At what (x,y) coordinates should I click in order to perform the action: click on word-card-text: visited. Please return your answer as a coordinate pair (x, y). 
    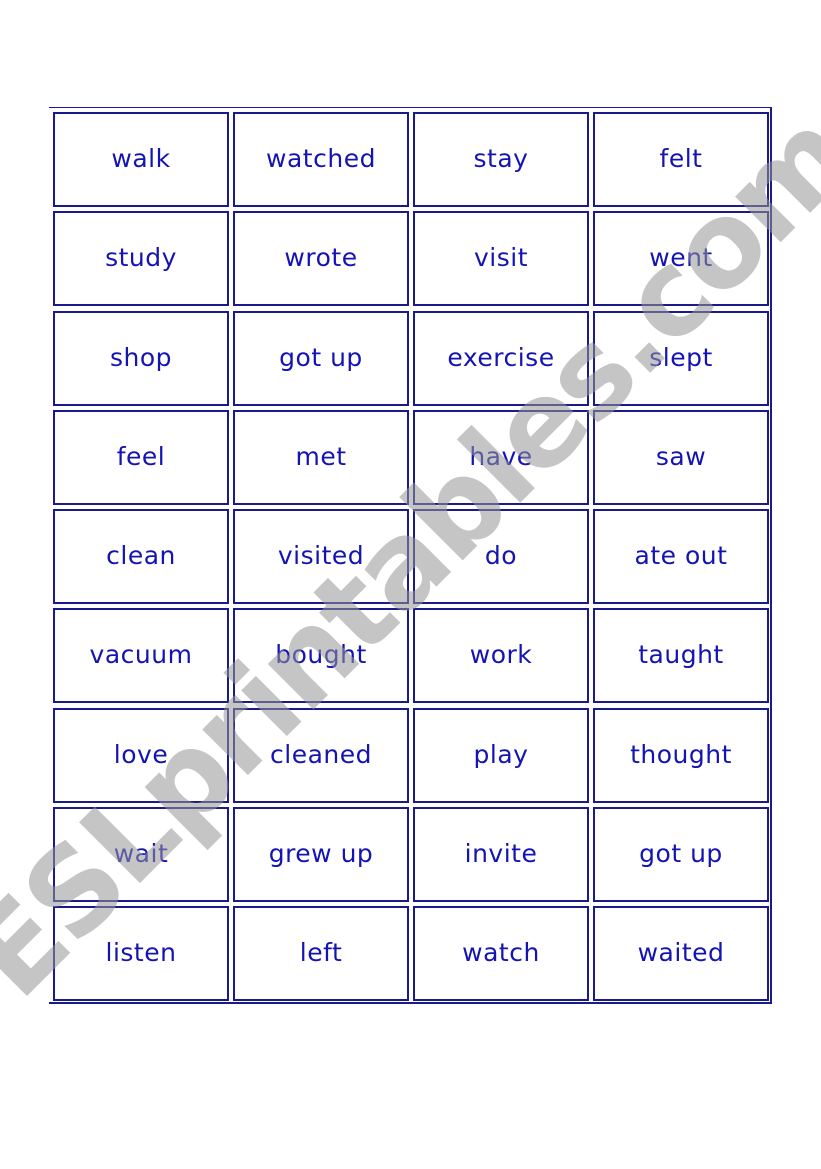
    Looking at the image, I should click on (321, 556).